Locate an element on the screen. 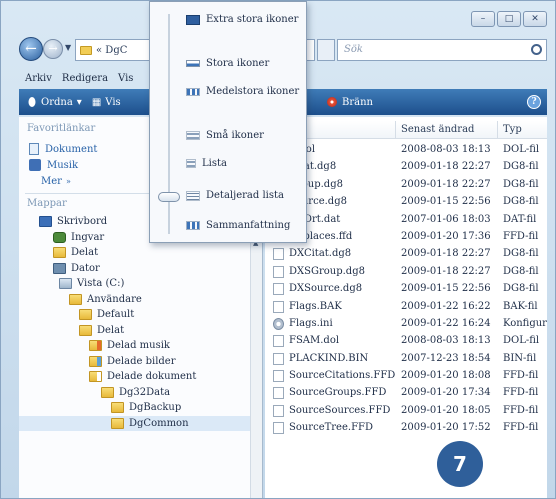 The image size is (556, 499). burn-button: Bränn is located at coordinates (350, 102).